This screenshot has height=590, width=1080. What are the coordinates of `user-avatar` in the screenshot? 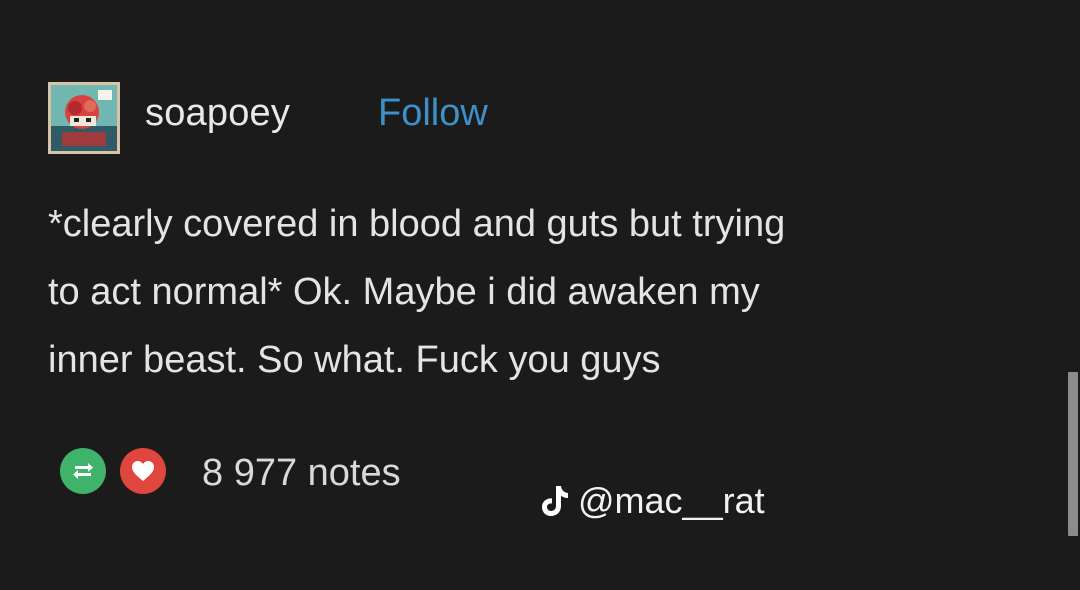 It's located at (84, 118).